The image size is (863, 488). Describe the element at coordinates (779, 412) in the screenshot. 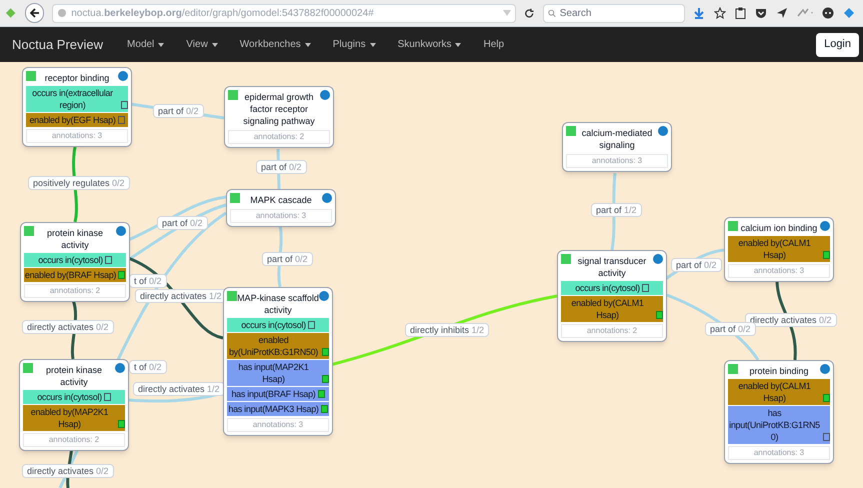

I see `node-card: protein binding enabled by(CALM1 Hsap) has input(UniProtKB:G1RN50) annotations: 3` at that location.